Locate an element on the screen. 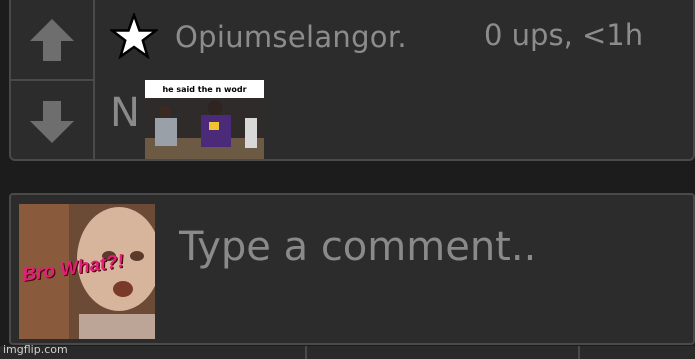 Image resolution: width=695 pixels, height=359 pixels. star-icon is located at coordinates (134, 35).